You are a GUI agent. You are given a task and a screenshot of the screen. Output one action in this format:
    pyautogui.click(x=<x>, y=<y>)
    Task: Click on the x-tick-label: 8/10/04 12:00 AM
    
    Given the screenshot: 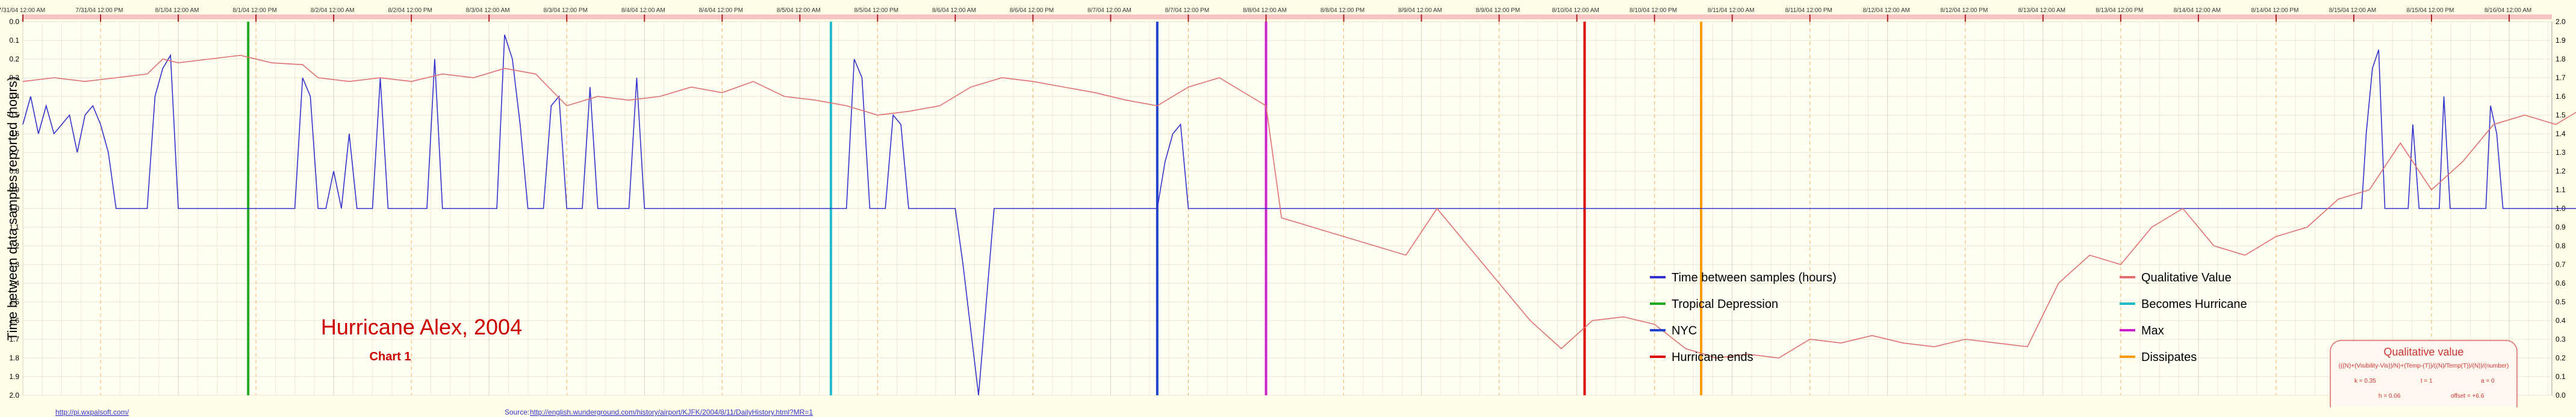 What is the action you would take?
    pyautogui.click(x=1576, y=10)
    